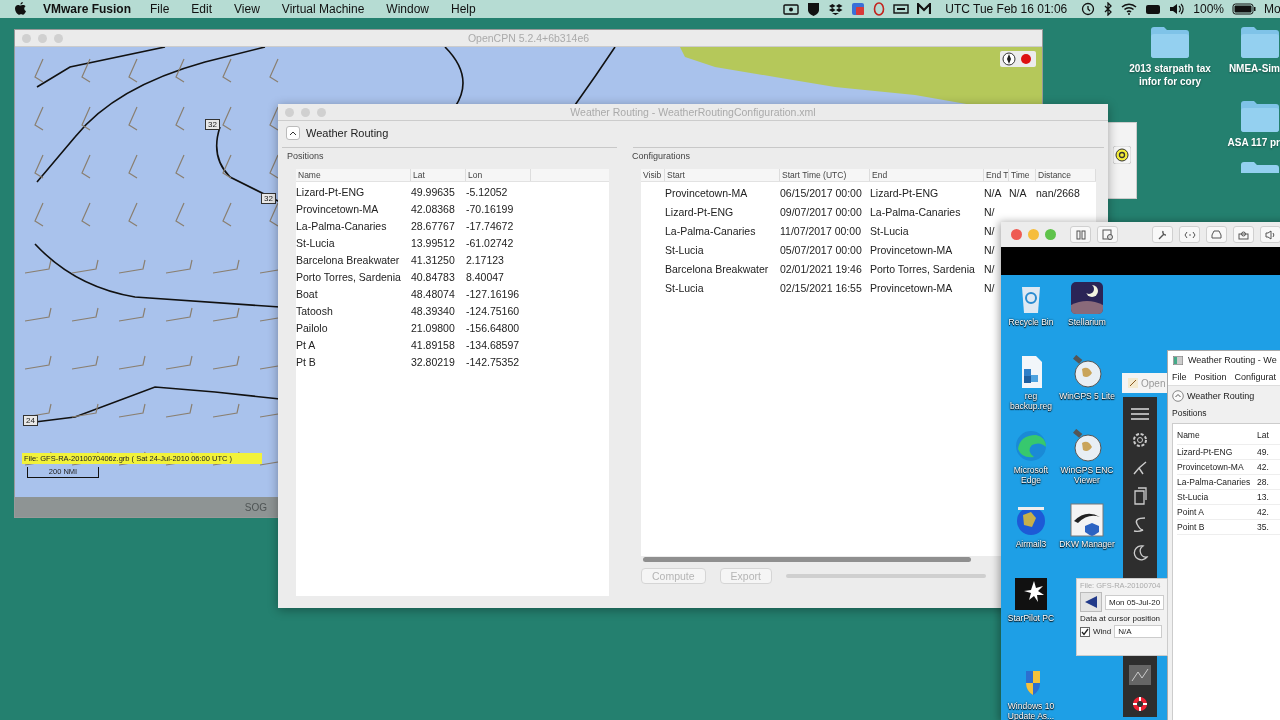 This screenshot has width=1280, height=720. I want to click on table-cell-text: 41.89158, so click(433, 344).